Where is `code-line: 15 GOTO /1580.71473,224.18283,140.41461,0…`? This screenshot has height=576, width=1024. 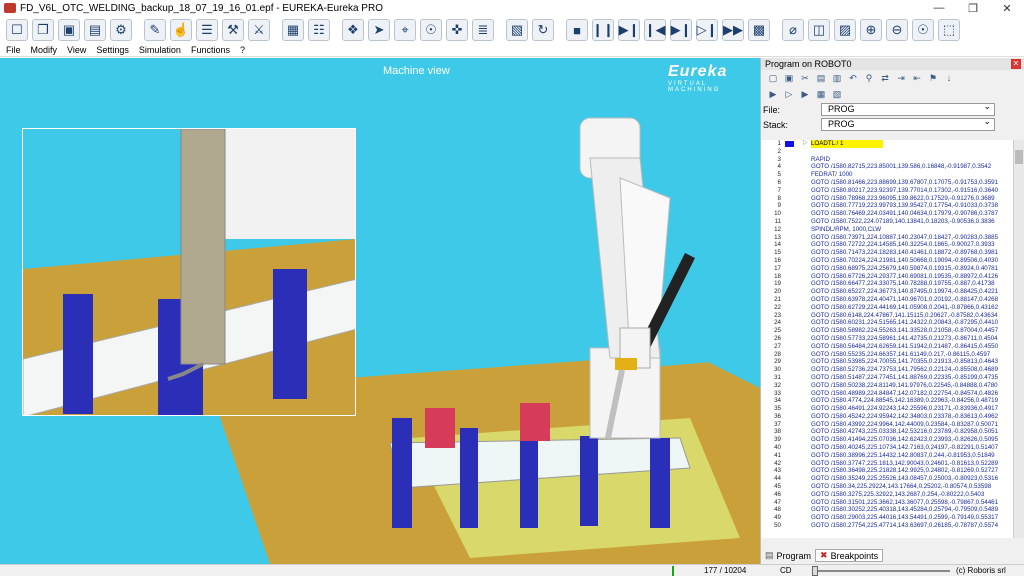 code-line: 15 GOTO /1580.71473,224.18283,140.41461,0… is located at coordinates (887, 253).